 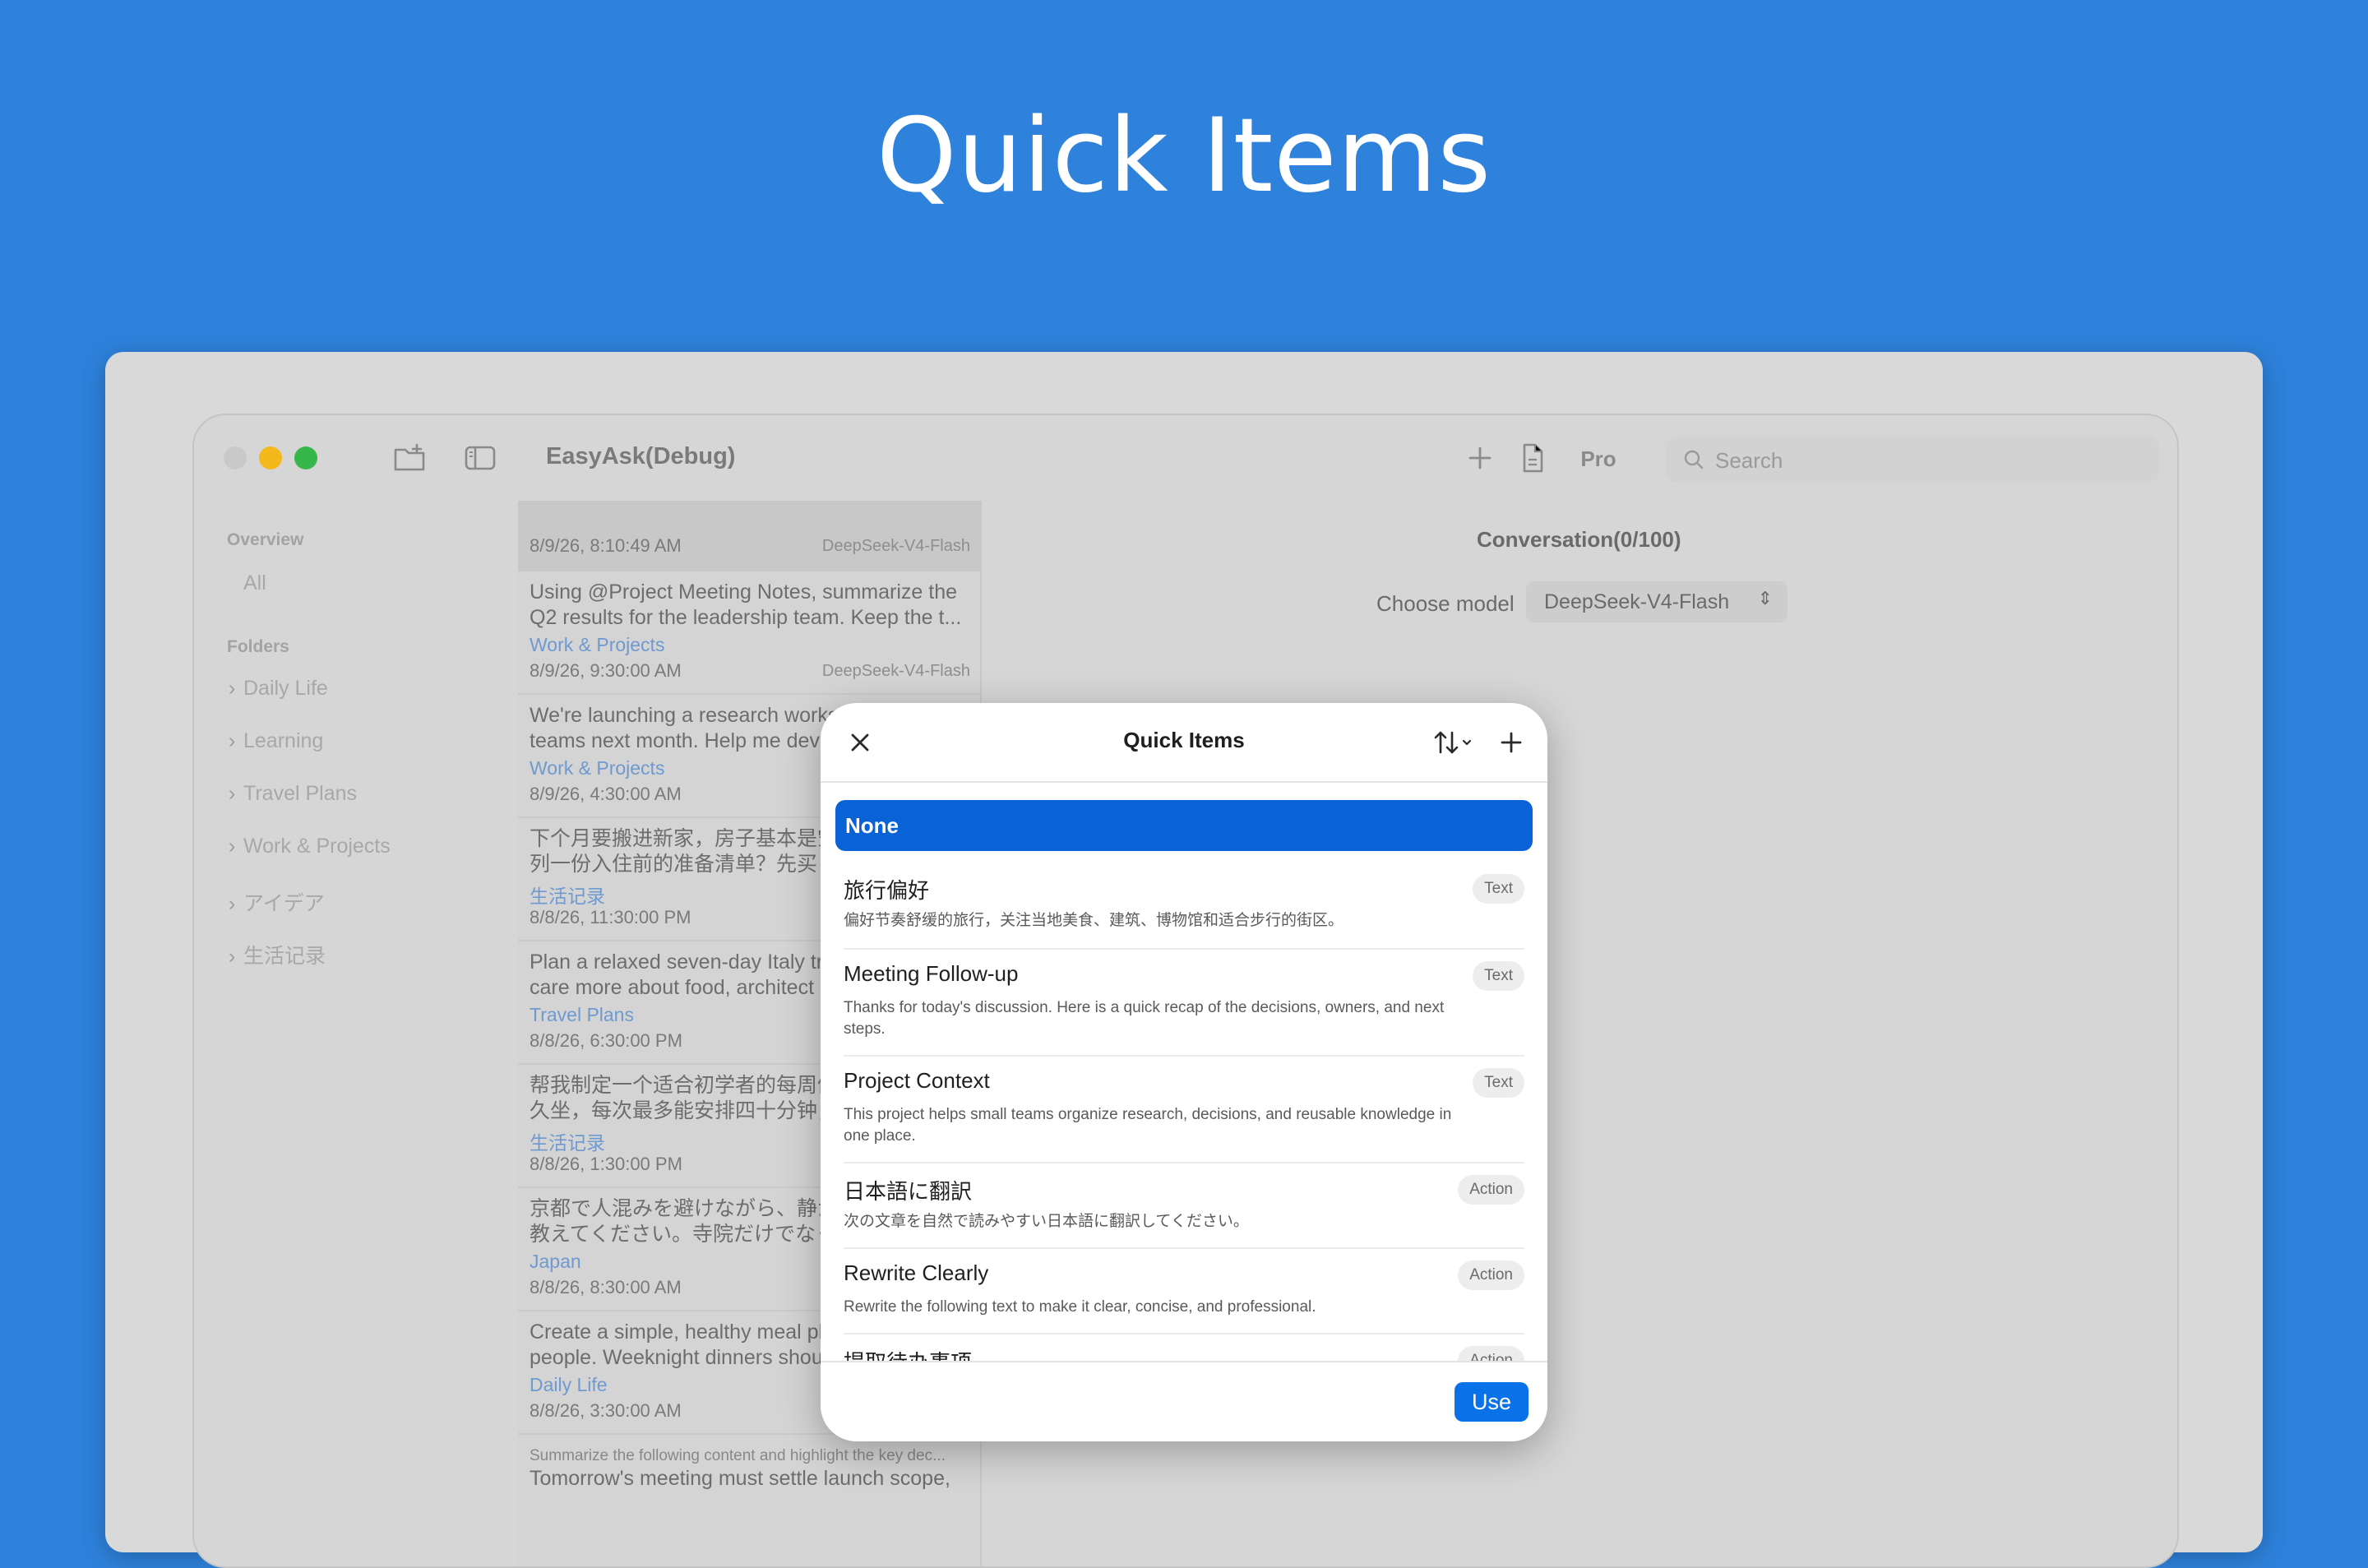 What do you see at coordinates (409, 458) in the screenshot?
I see `new-folder-icon` at bounding box center [409, 458].